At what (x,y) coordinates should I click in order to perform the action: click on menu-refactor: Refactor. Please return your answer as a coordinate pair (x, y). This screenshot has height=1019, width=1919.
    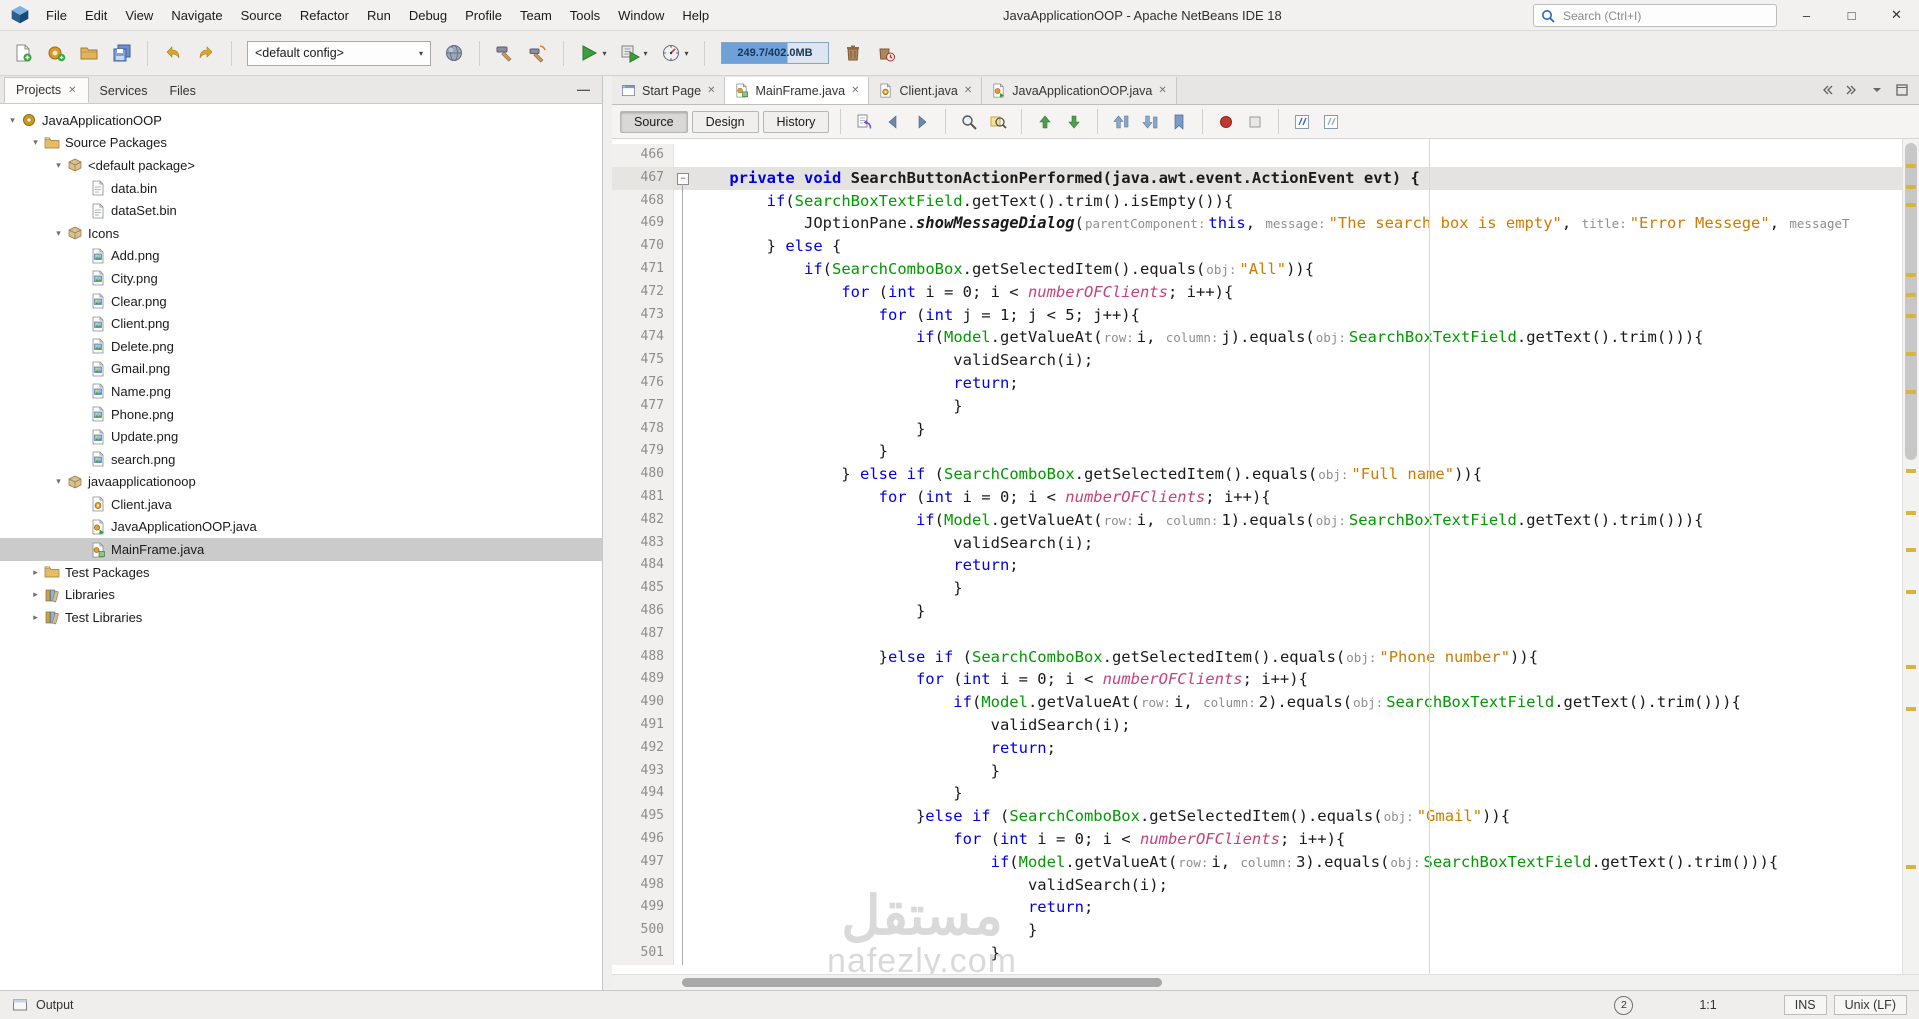
    Looking at the image, I should click on (324, 15).